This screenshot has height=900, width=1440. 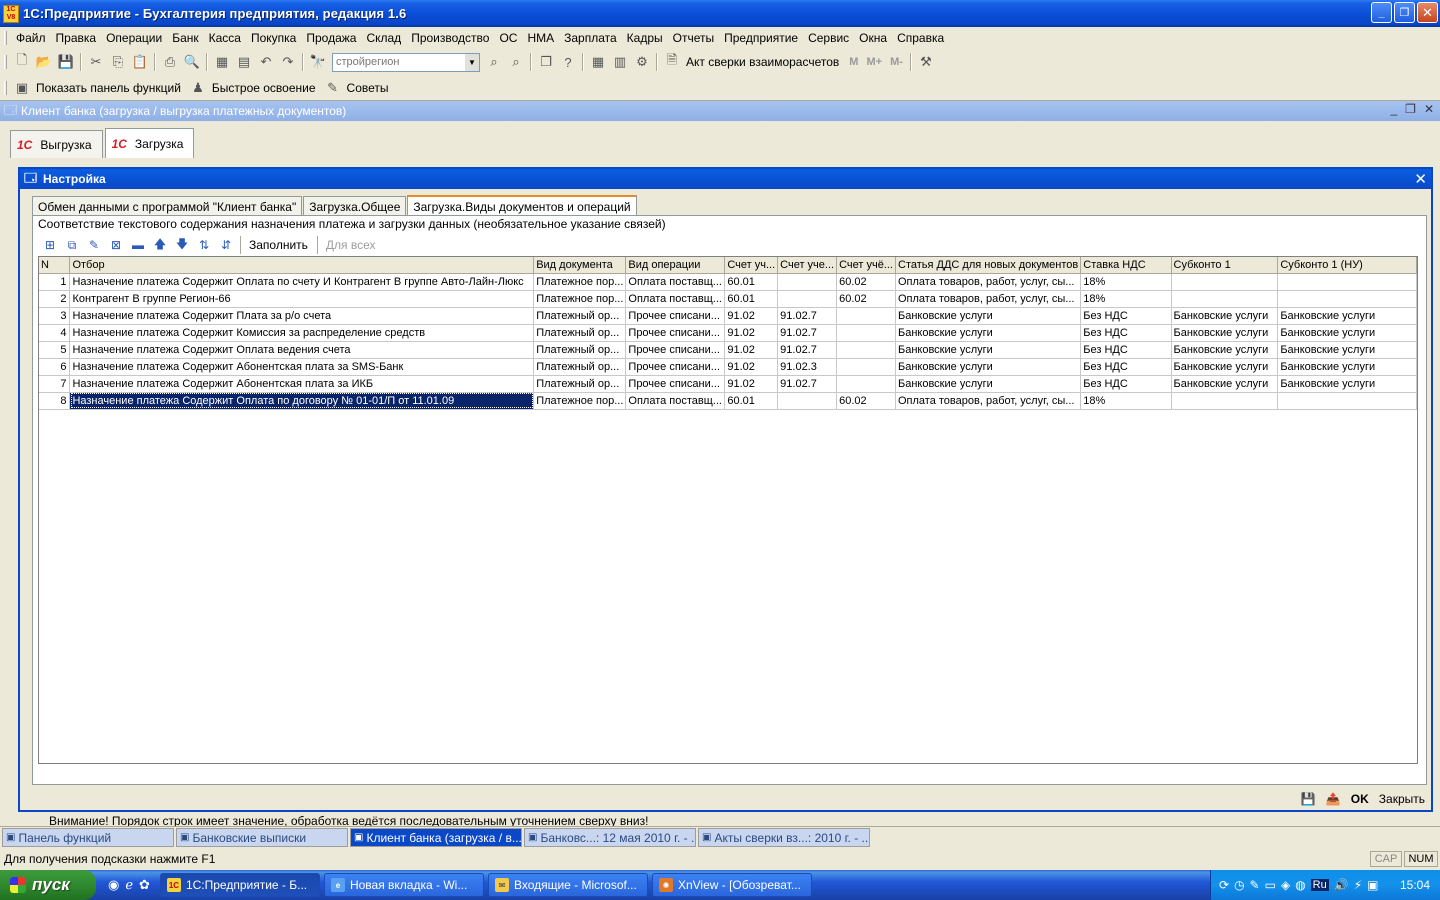 What do you see at coordinates (185, 38) in the screenshot?
I see `menu-bank: Банк` at bounding box center [185, 38].